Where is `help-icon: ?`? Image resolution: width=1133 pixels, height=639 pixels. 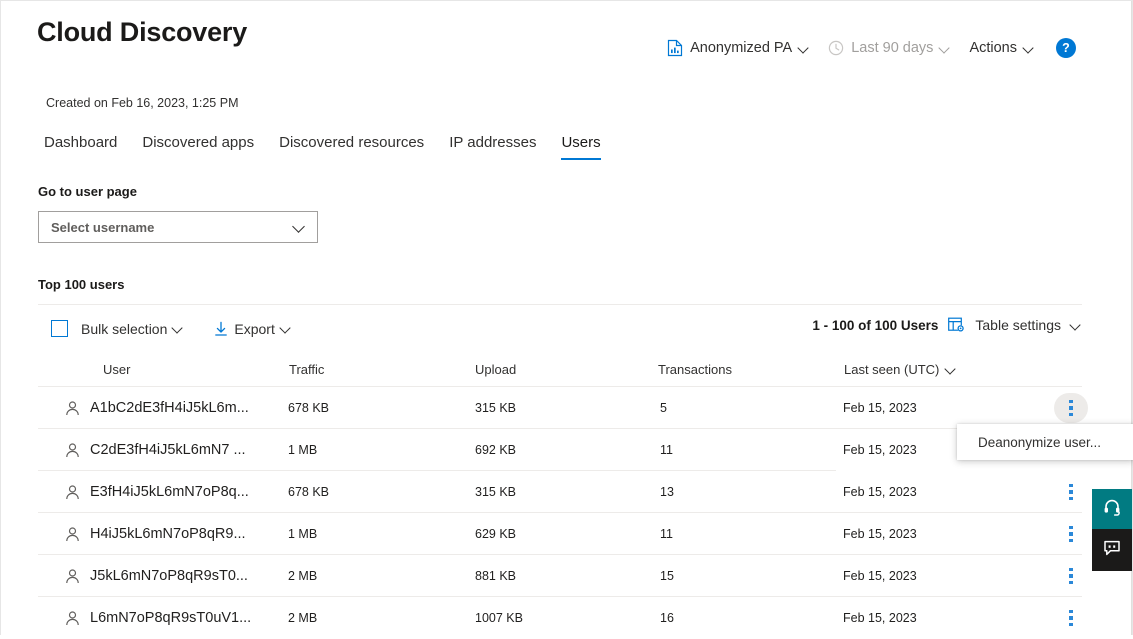 help-icon: ? is located at coordinates (1066, 48).